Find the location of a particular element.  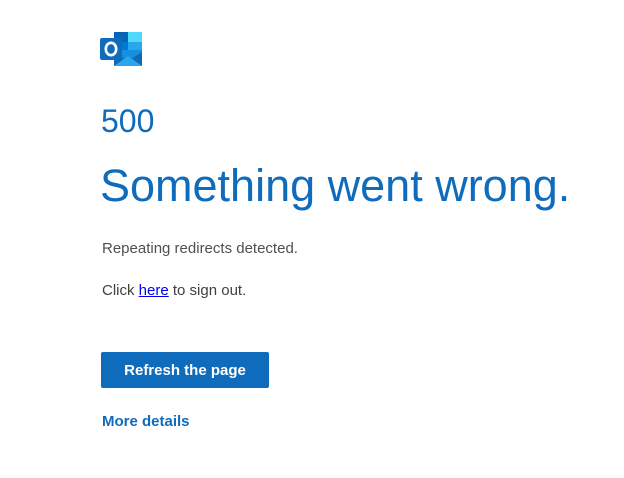

signout-link: here is located at coordinates (154, 290).